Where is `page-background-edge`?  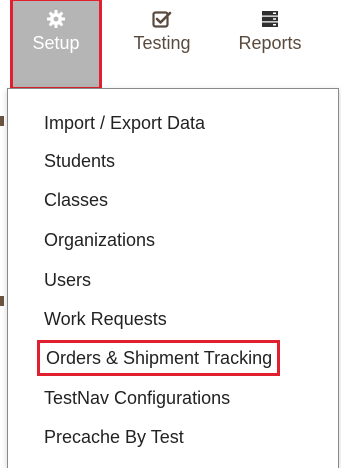 page-background-edge is located at coordinates (2, 278).